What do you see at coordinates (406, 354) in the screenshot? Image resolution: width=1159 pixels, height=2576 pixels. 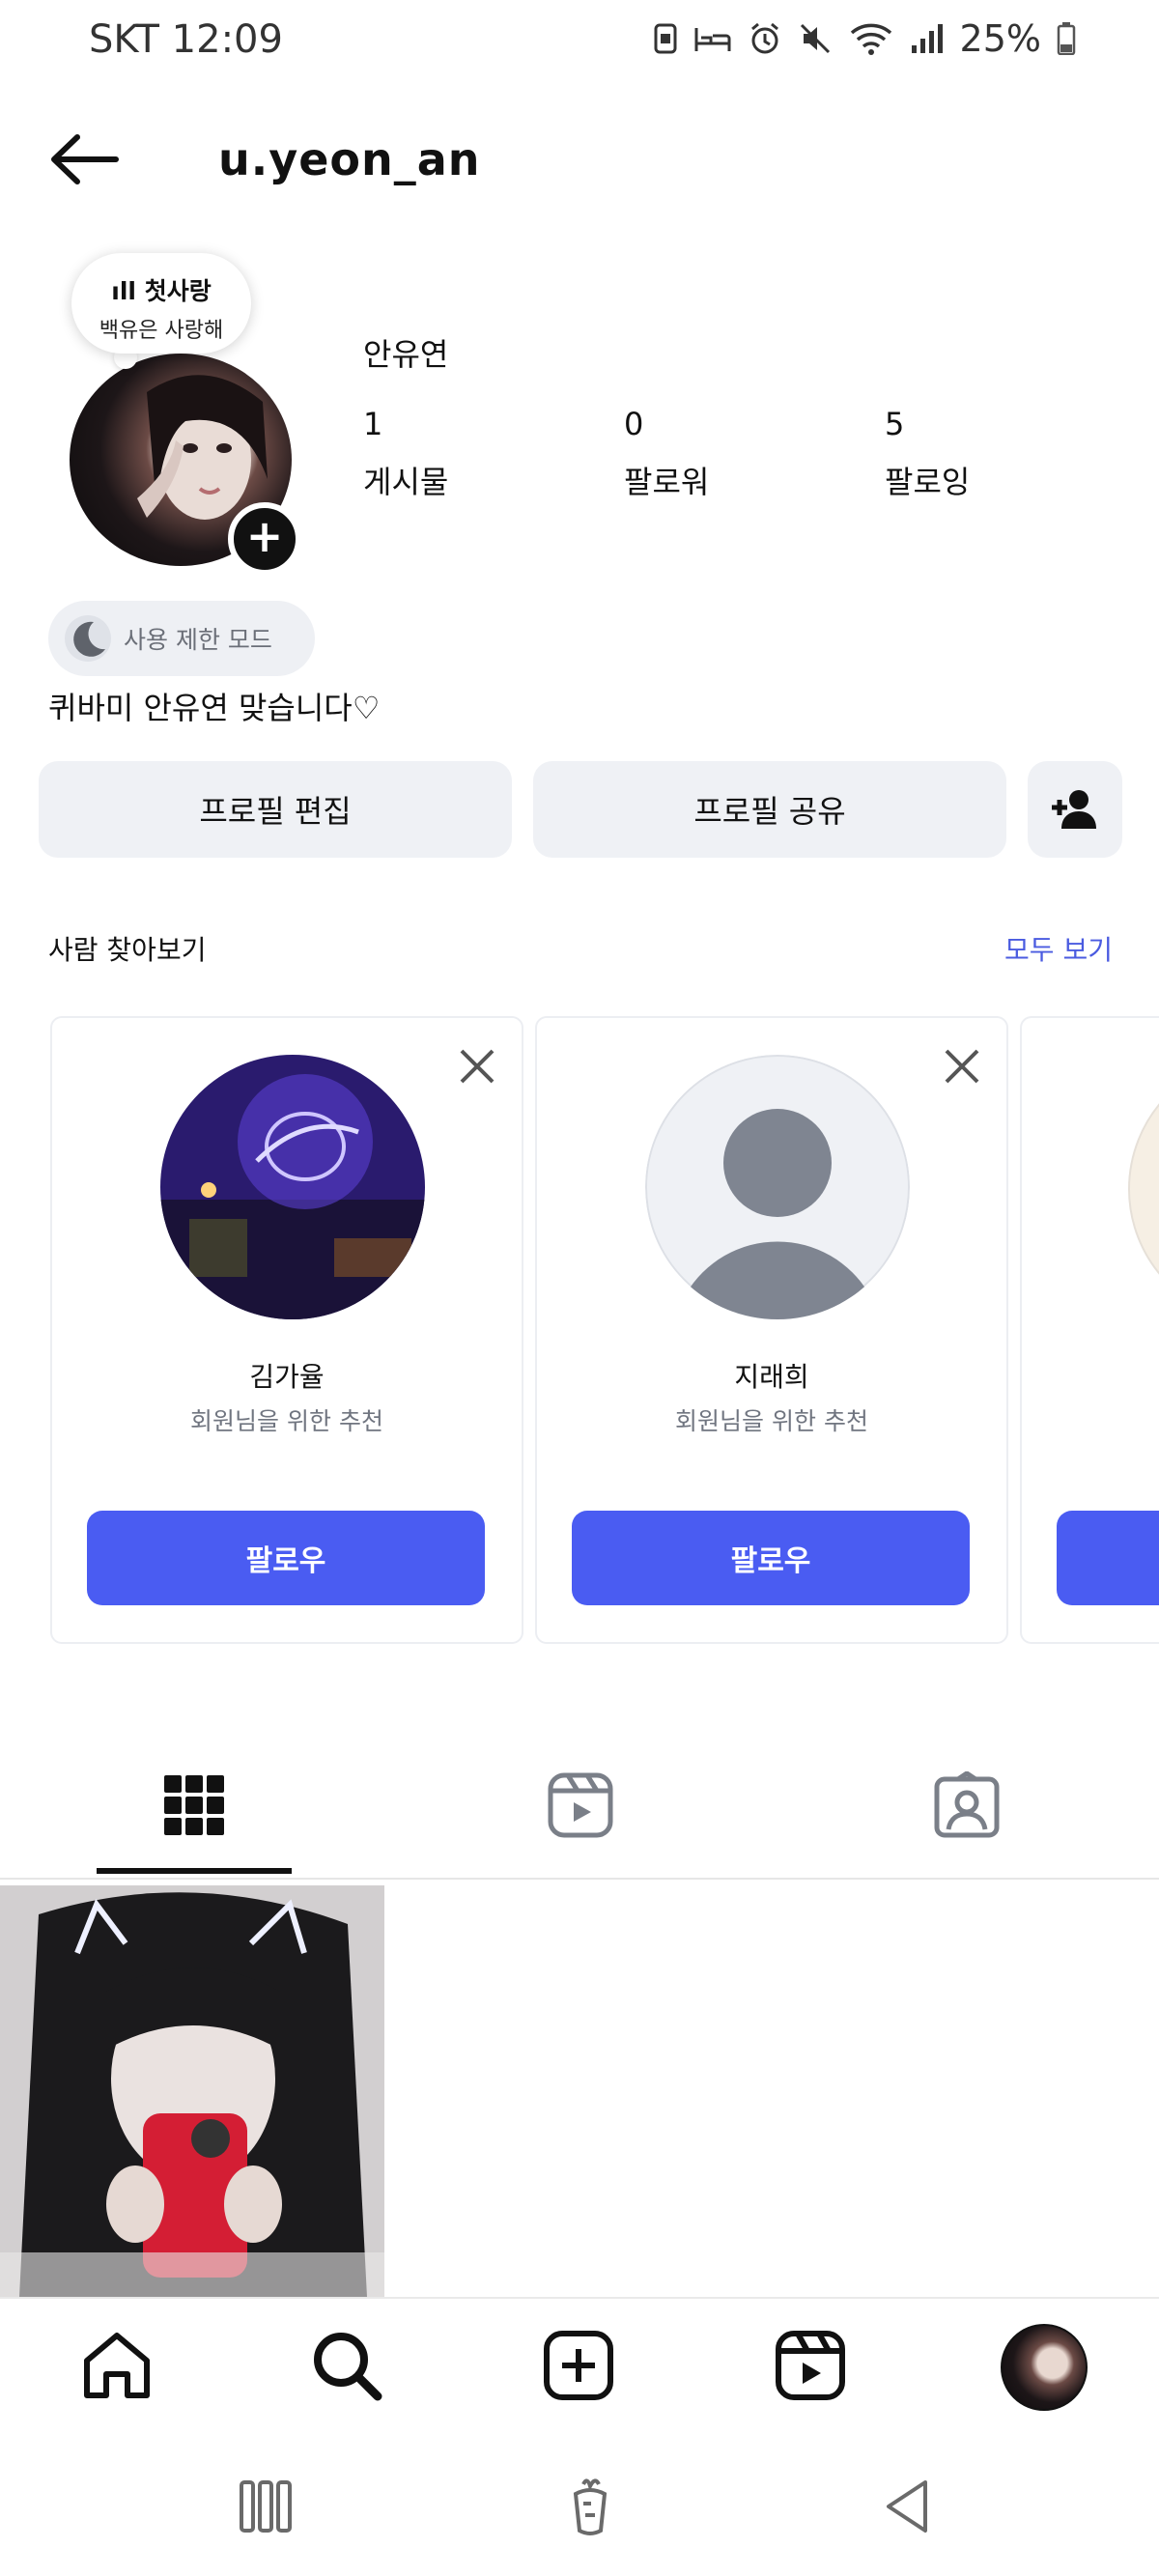 I see `profile-display-name: 안유연` at bounding box center [406, 354].